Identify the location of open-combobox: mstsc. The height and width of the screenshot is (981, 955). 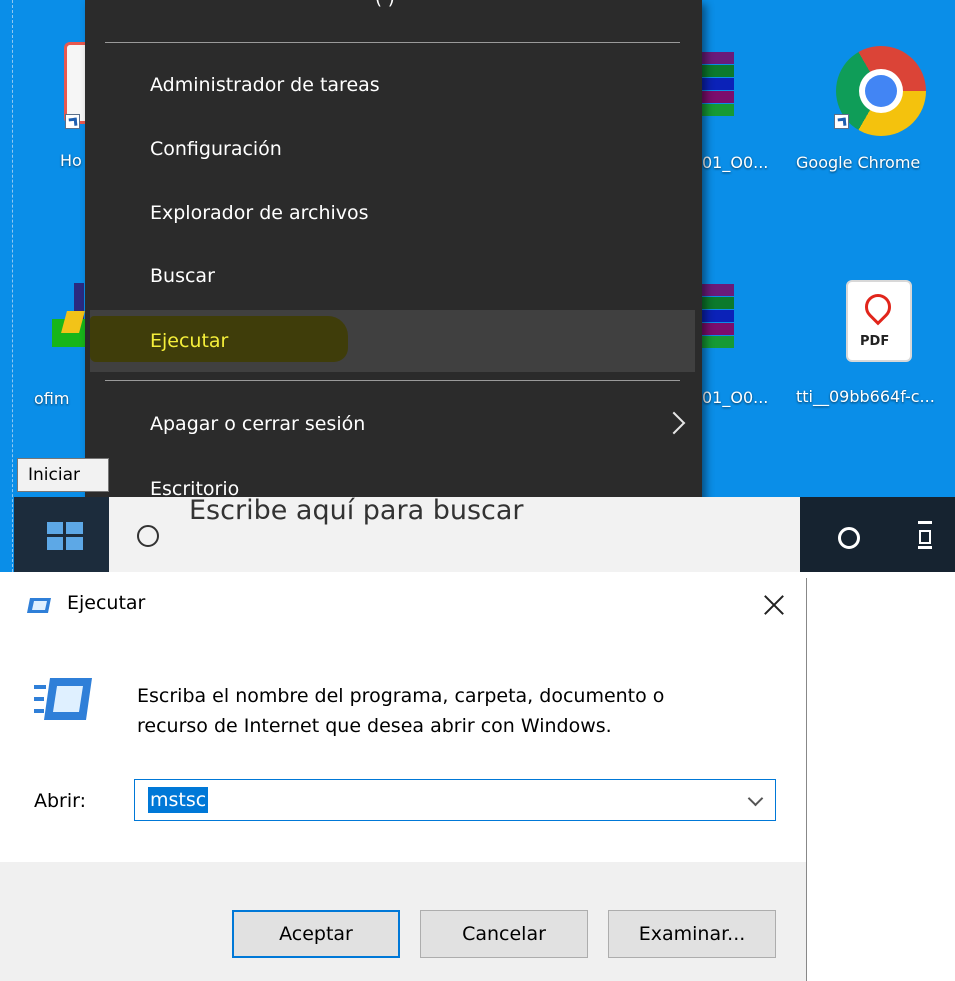
(455, 800).